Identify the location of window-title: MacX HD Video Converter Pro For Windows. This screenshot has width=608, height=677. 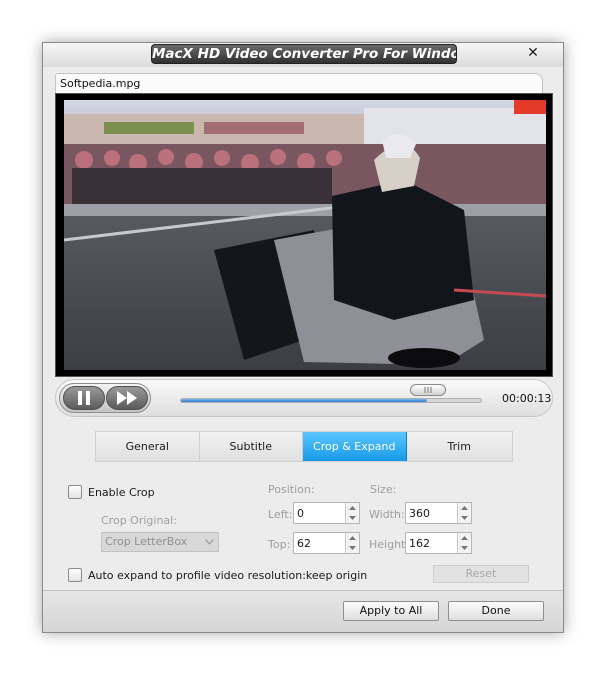
(304, 54).